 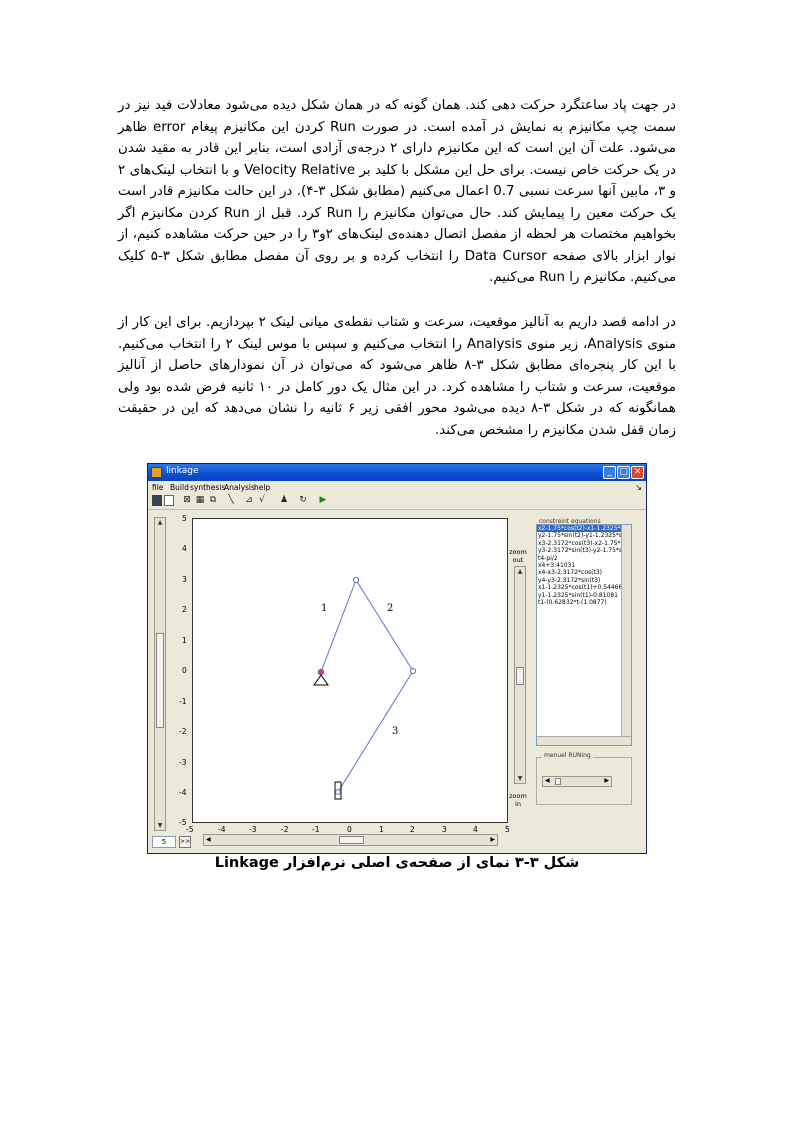 I want to click on slider-thumb, so click(x=160, y=680).